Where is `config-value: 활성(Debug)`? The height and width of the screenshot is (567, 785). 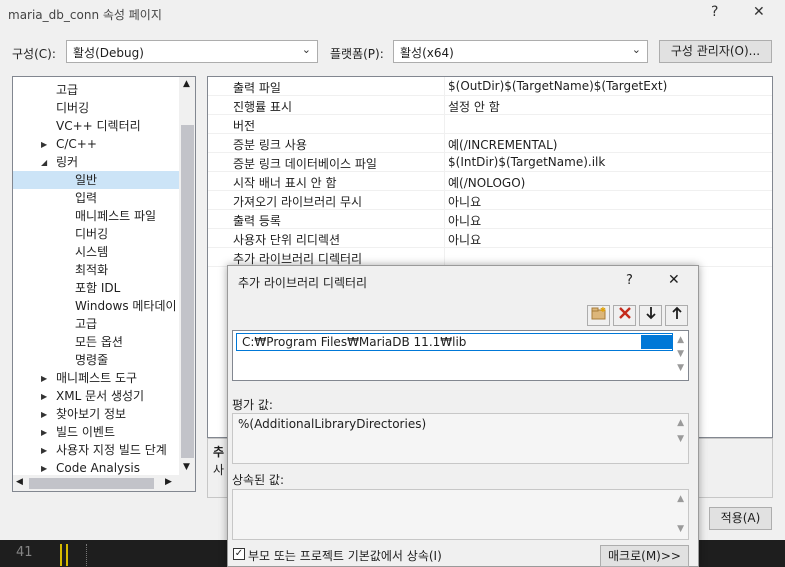
config-value: 활성(Debug) is located at coordinates (108, 53).